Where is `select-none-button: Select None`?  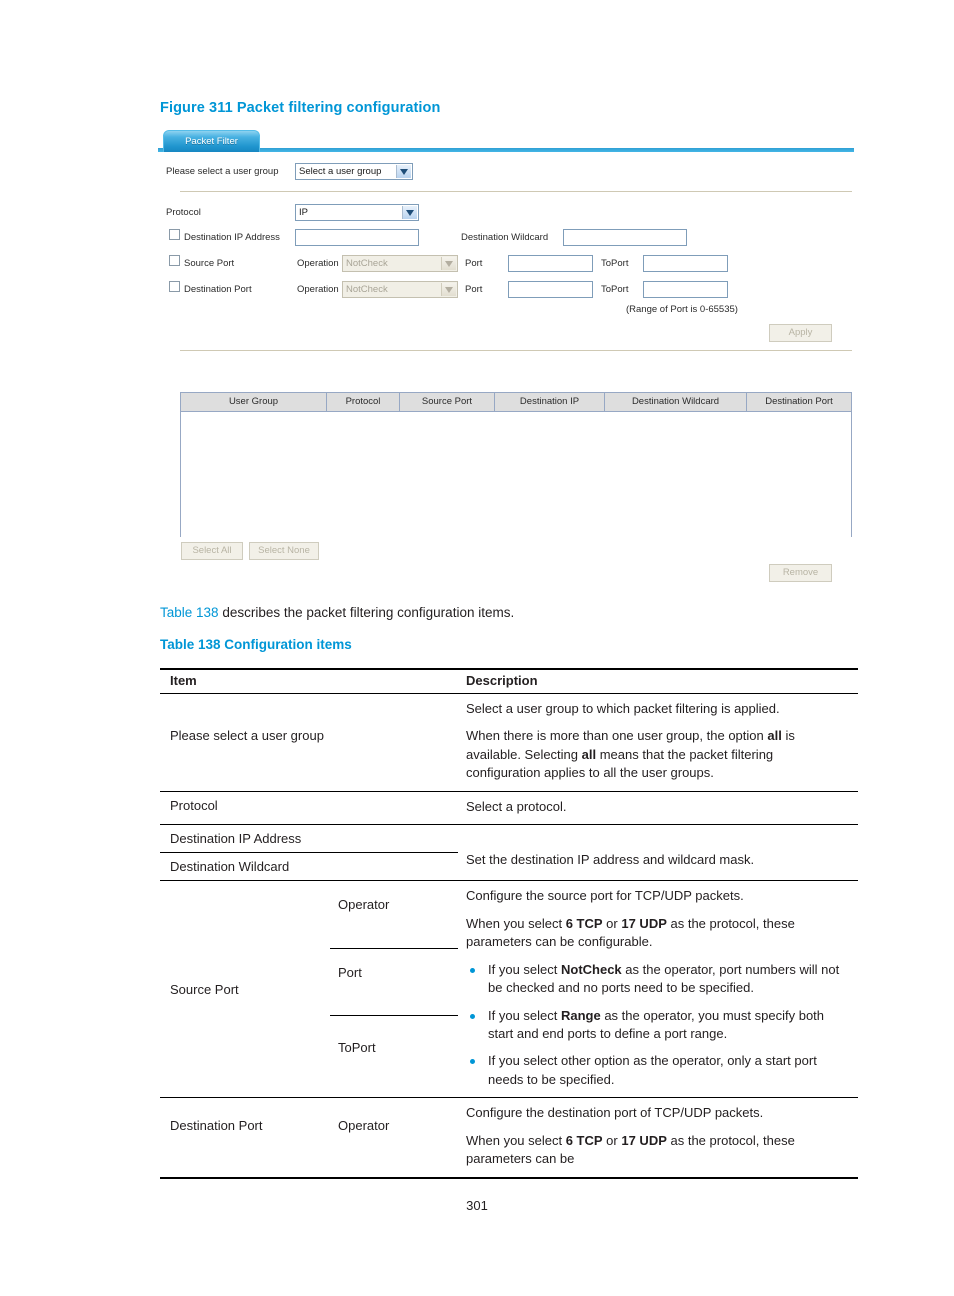
select-none-button: Select None is located at coordinates (284, 551).